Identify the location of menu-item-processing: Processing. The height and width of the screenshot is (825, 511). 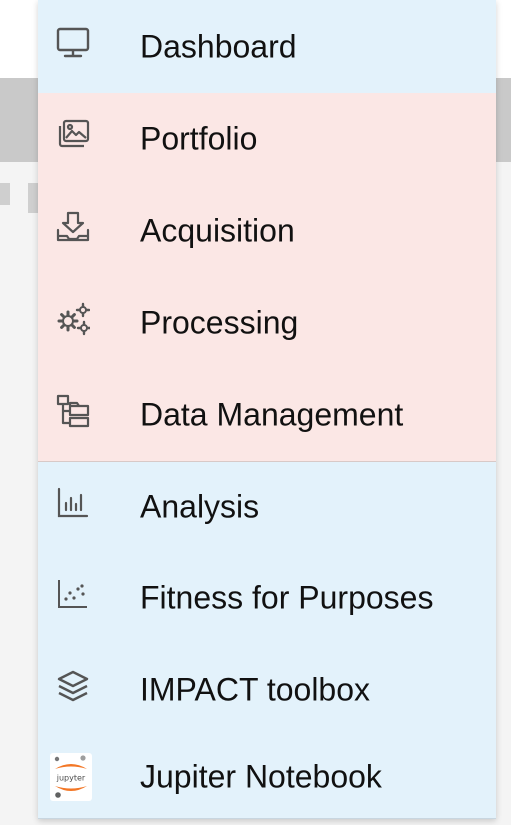
(267, 322).